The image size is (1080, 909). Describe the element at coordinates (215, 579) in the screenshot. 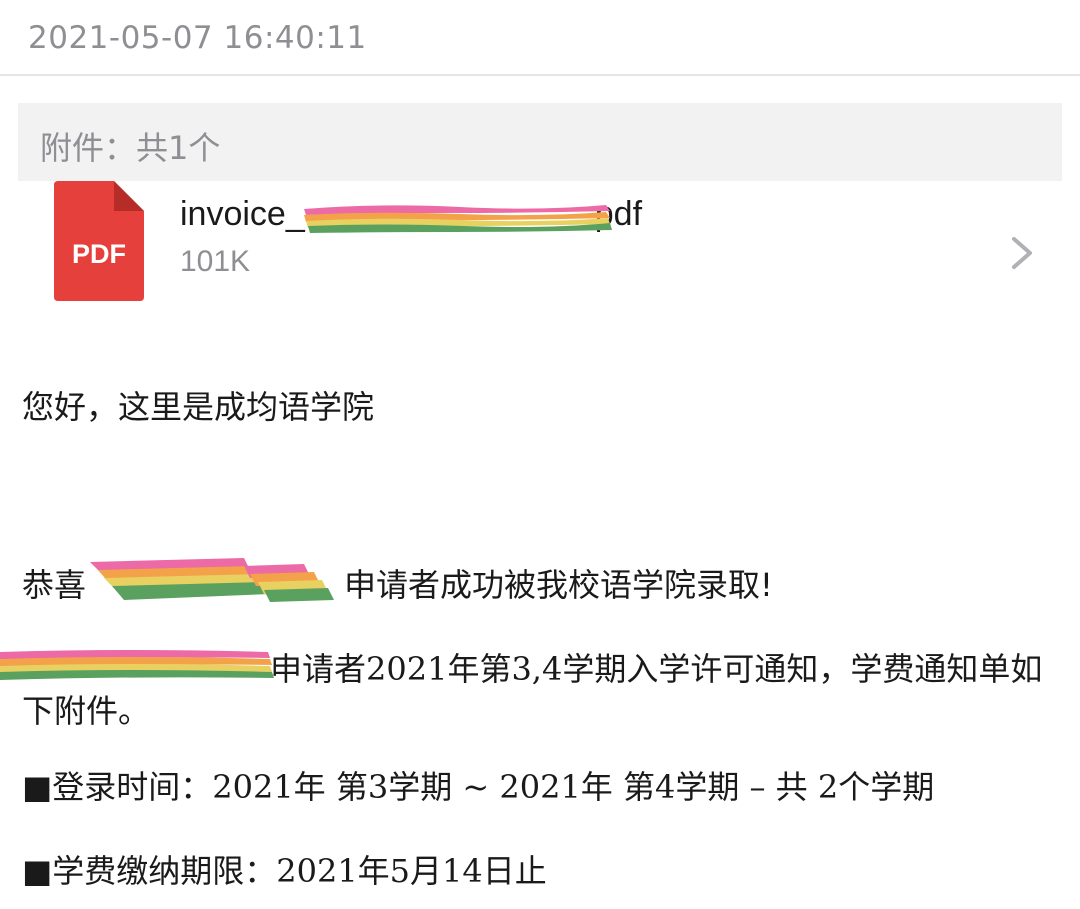

I see `applicant-name-redaction` at that location.